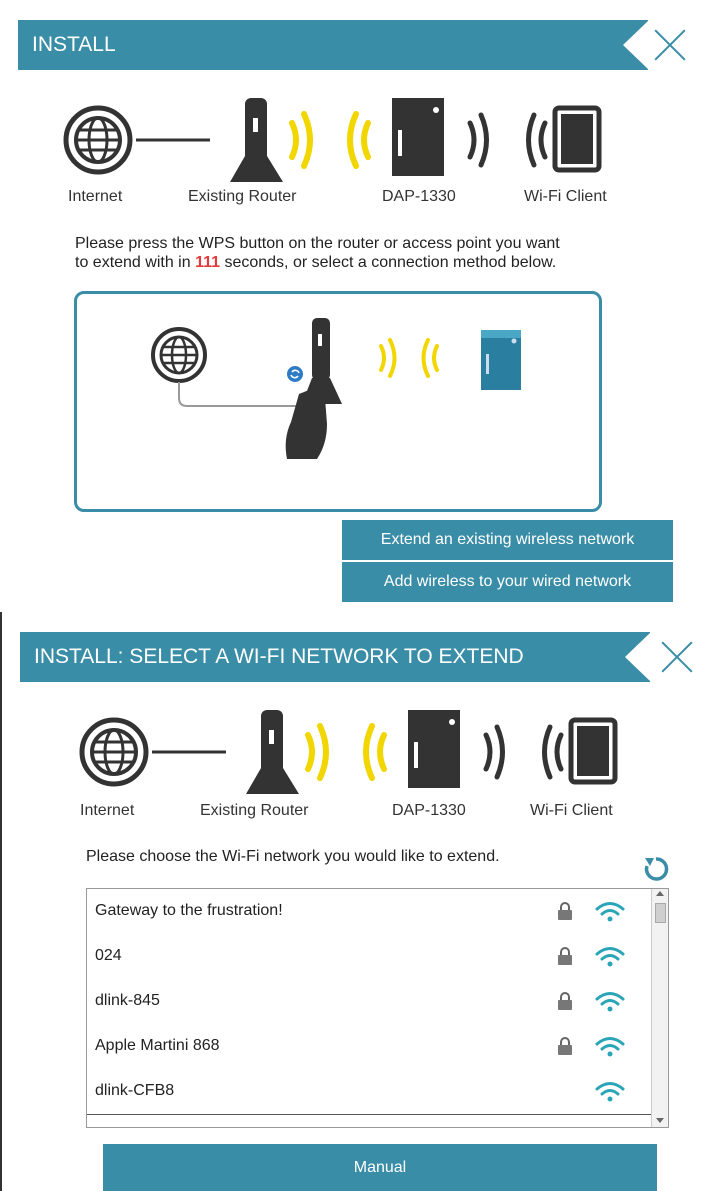 The width and height of the screenshot is (717, 1191). I want to click on wps-countdown: 111, so click(208, 262).